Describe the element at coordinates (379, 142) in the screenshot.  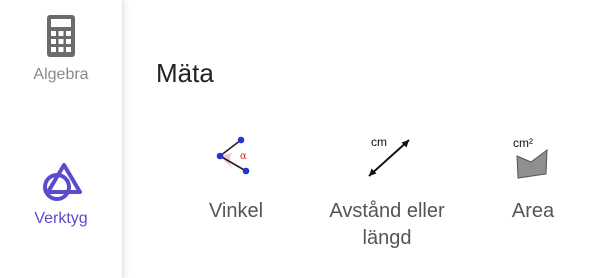
I see `cm-label: cm` at that location.